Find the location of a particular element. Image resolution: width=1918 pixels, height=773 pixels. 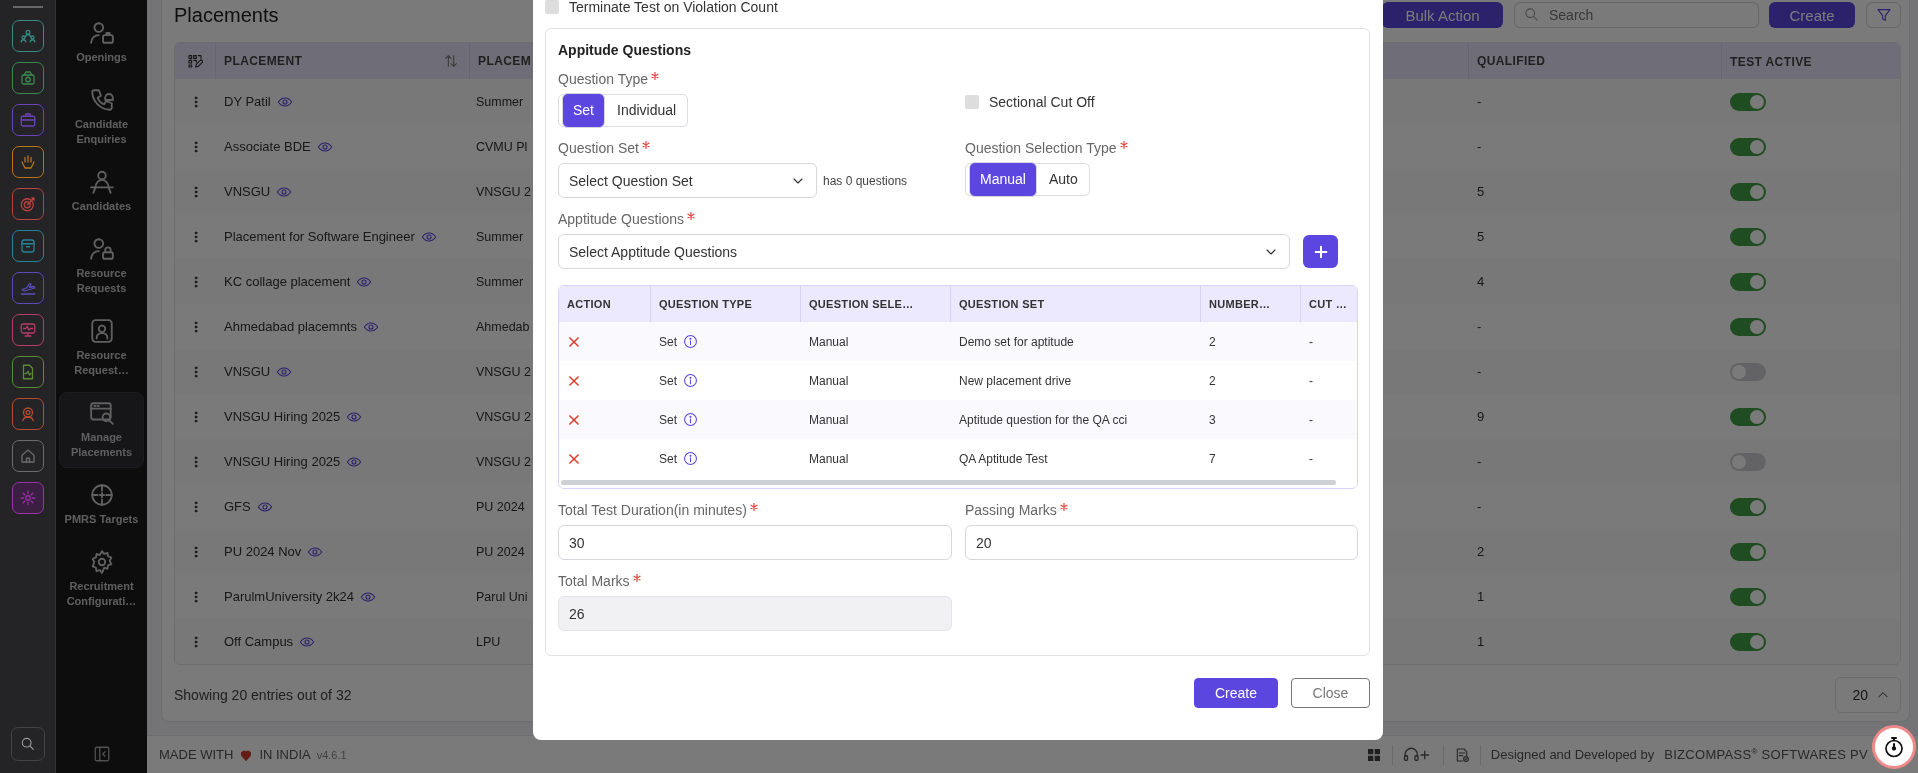

windows-icon is located at coordinates (1373, 754).